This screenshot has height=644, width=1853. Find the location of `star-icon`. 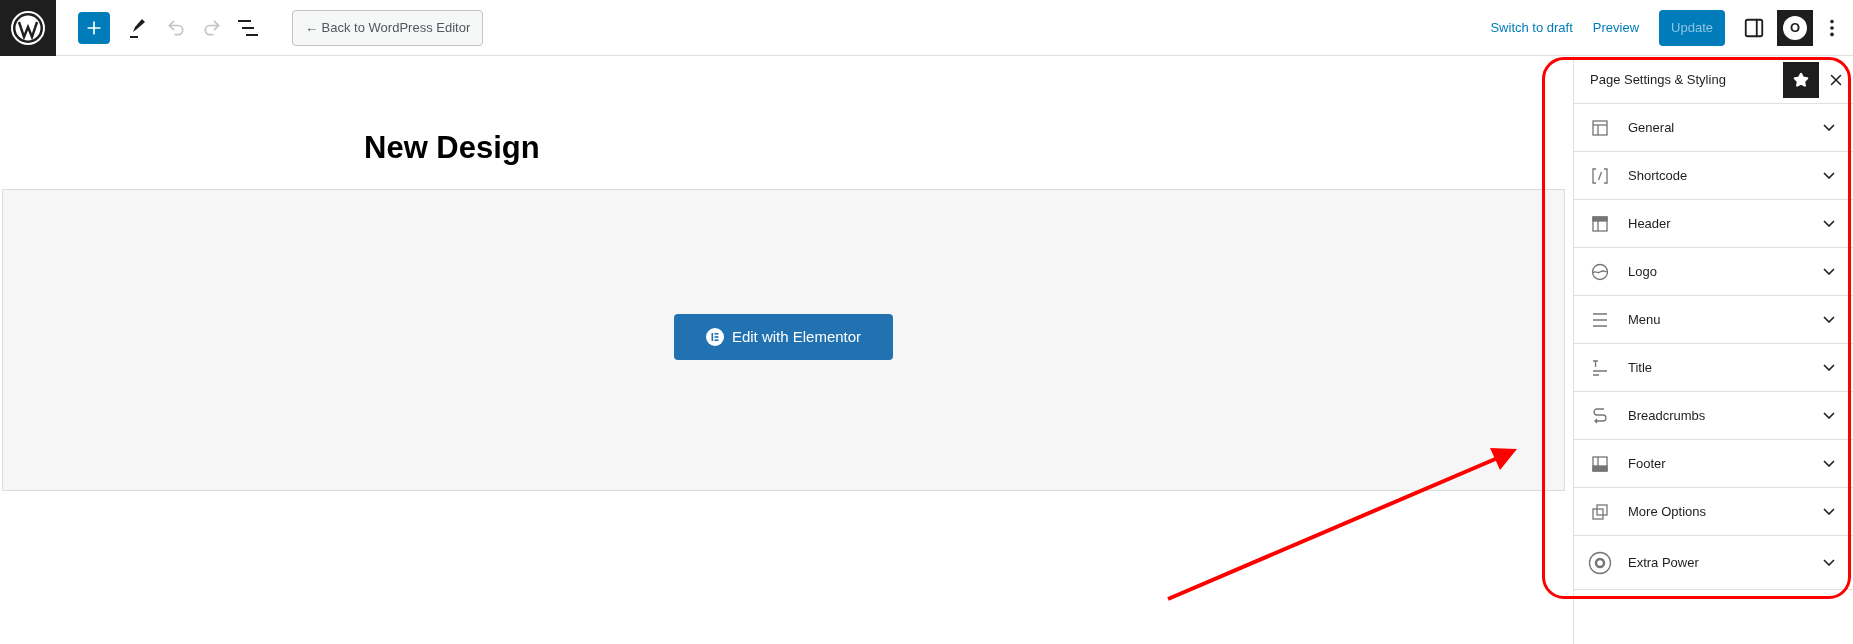

star-icon is located at coordinates (1801, 79).